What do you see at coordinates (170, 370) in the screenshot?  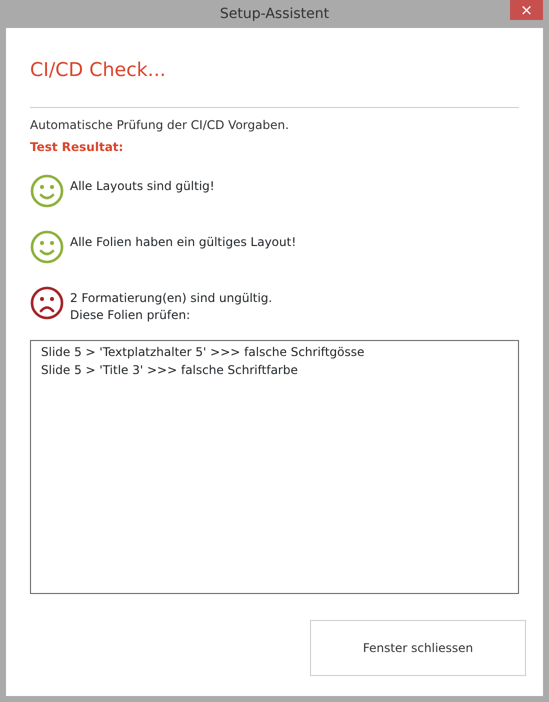 I see `list-item: Slide 5 > 'Title 3' >>> falsche Schriftfarbe` at bounding box center [170, 370].